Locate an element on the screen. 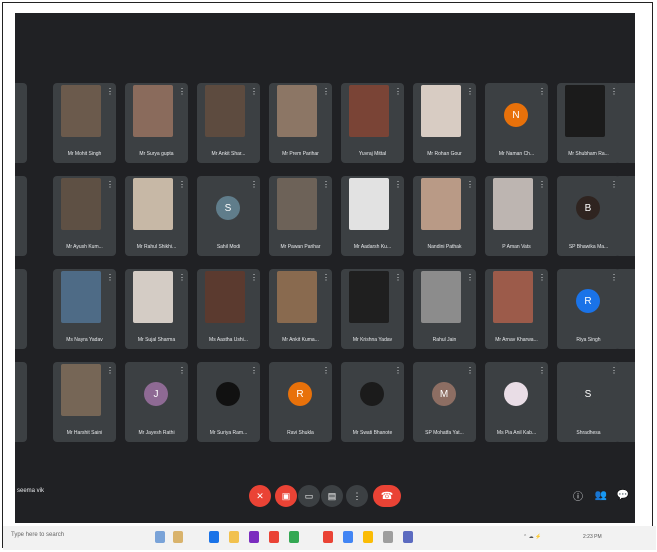  participant-name: Yuvraj Mittal is located at coordinates (372, 154).